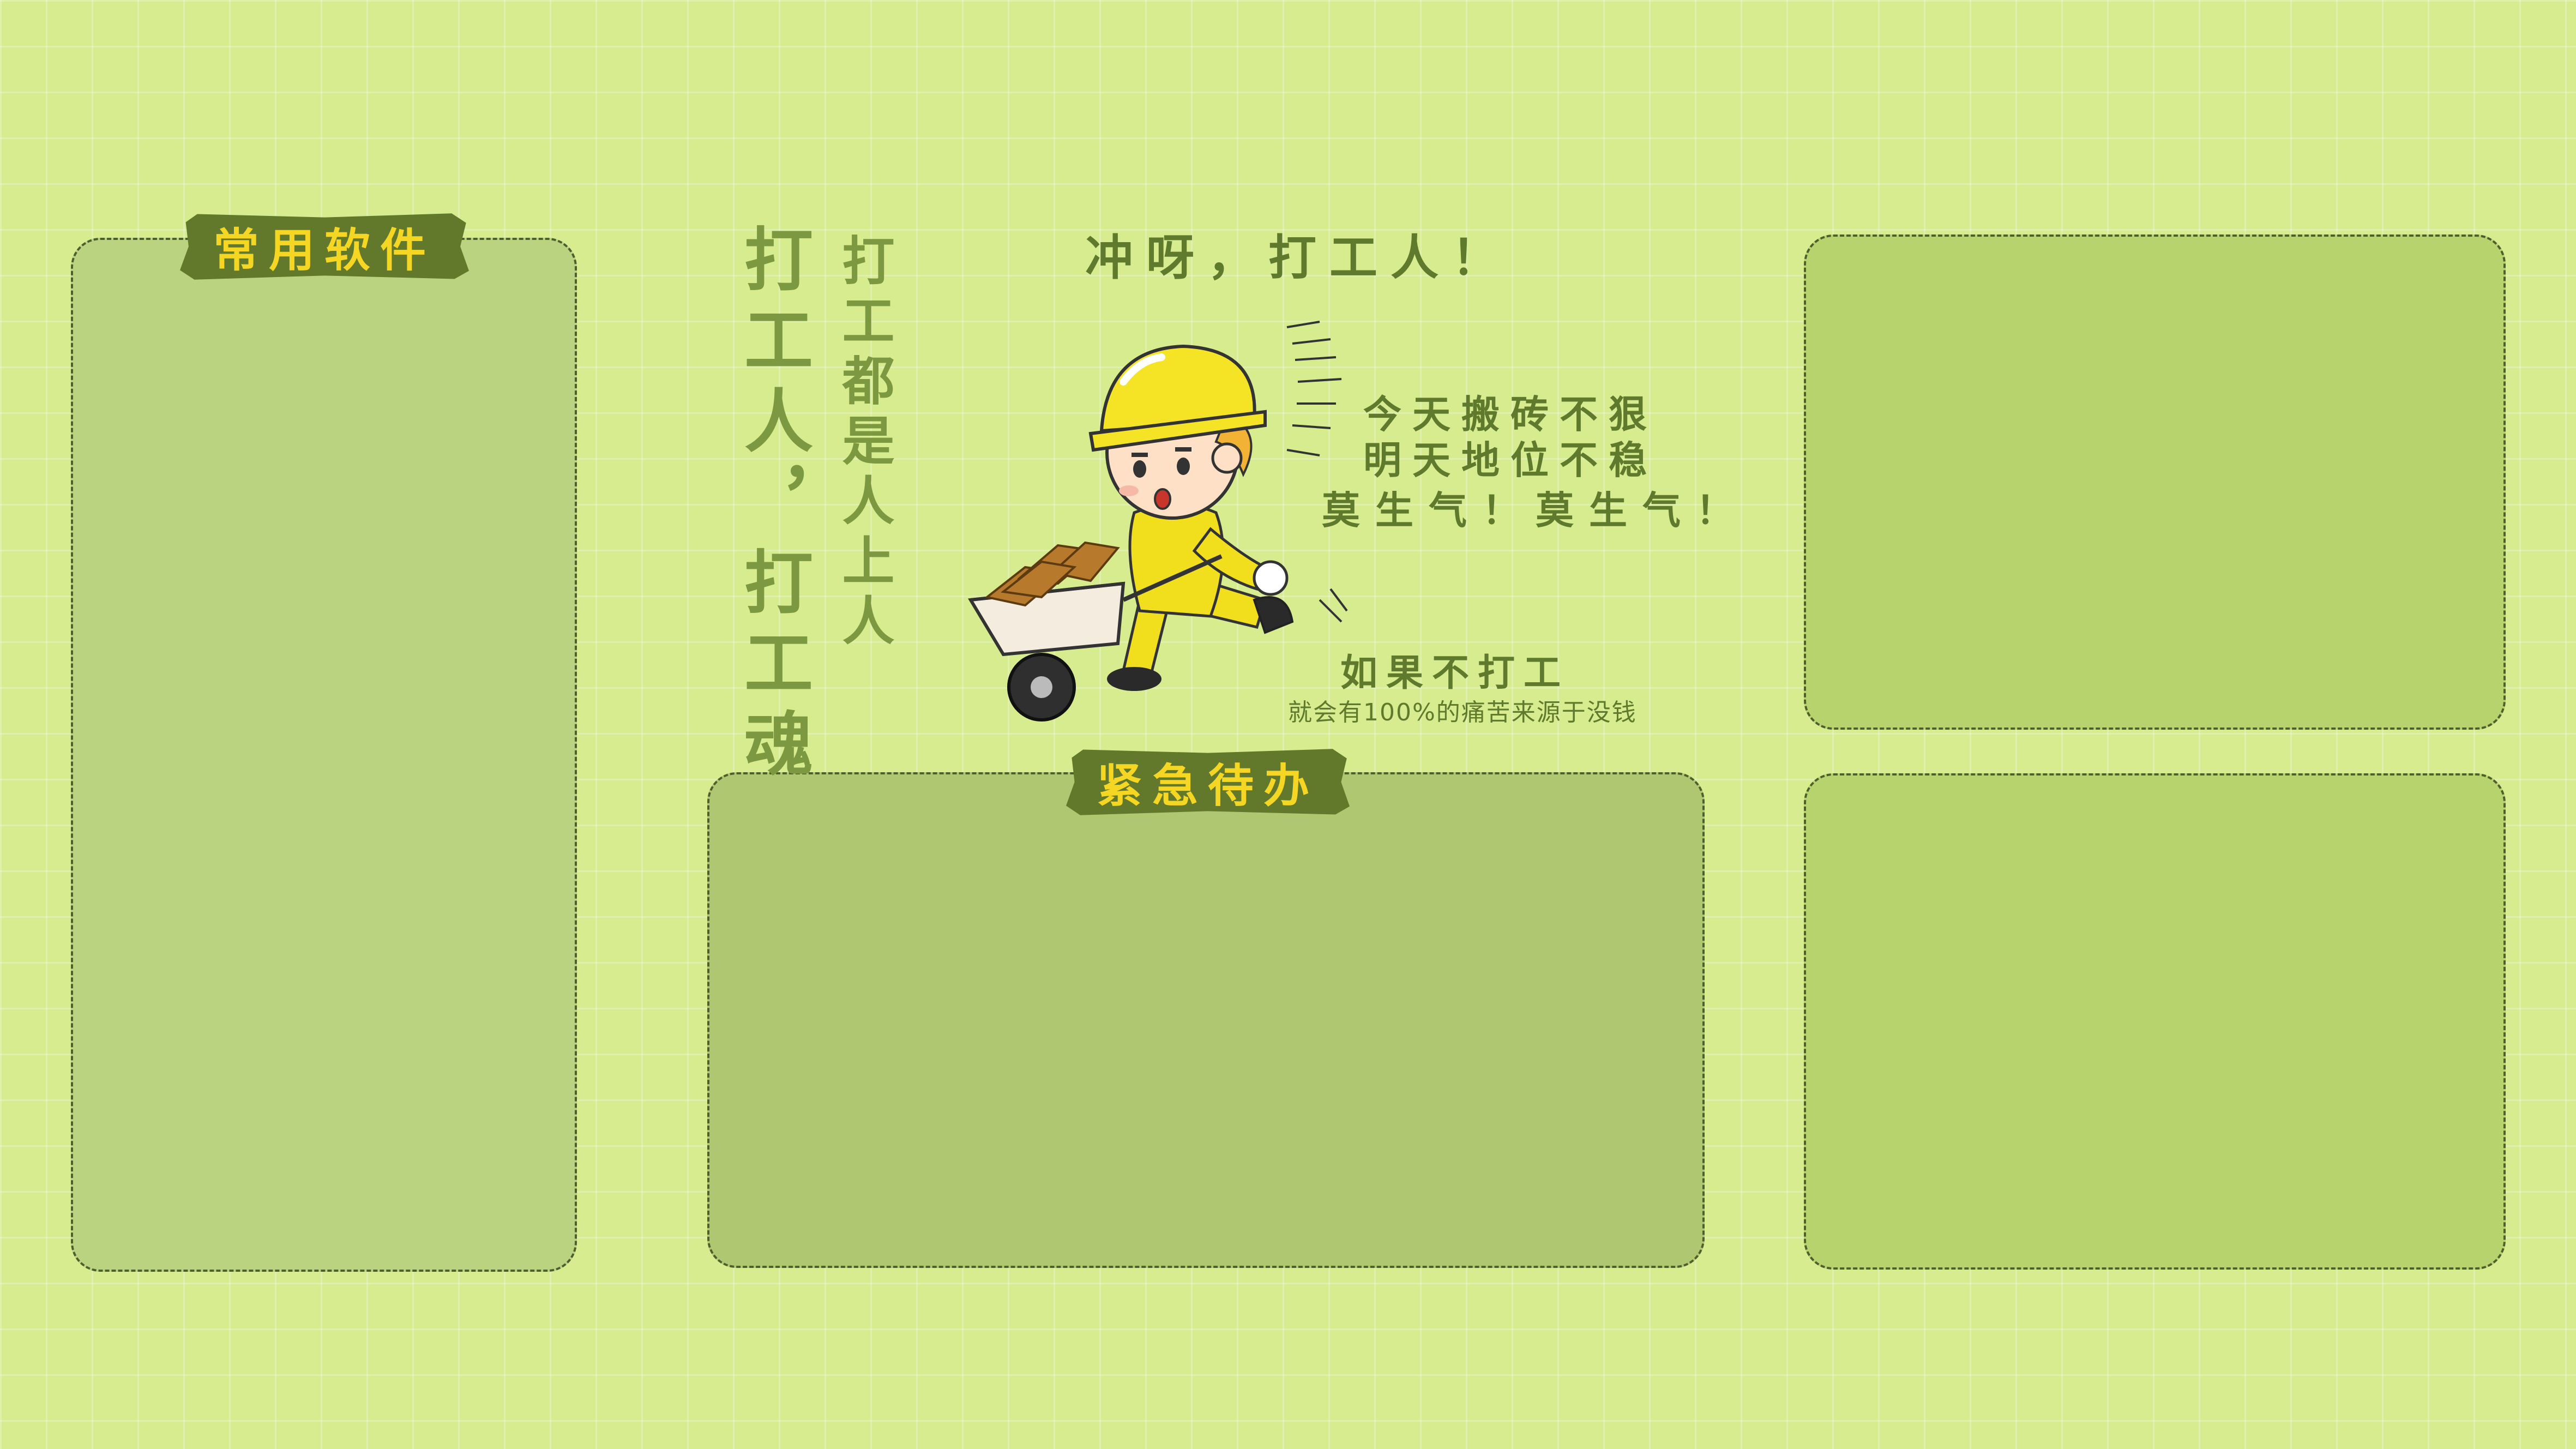 Image resolution: width=2576 pixels, height=1449 pixels. I want to click on speed-lines-icon, so click(1317, 472).